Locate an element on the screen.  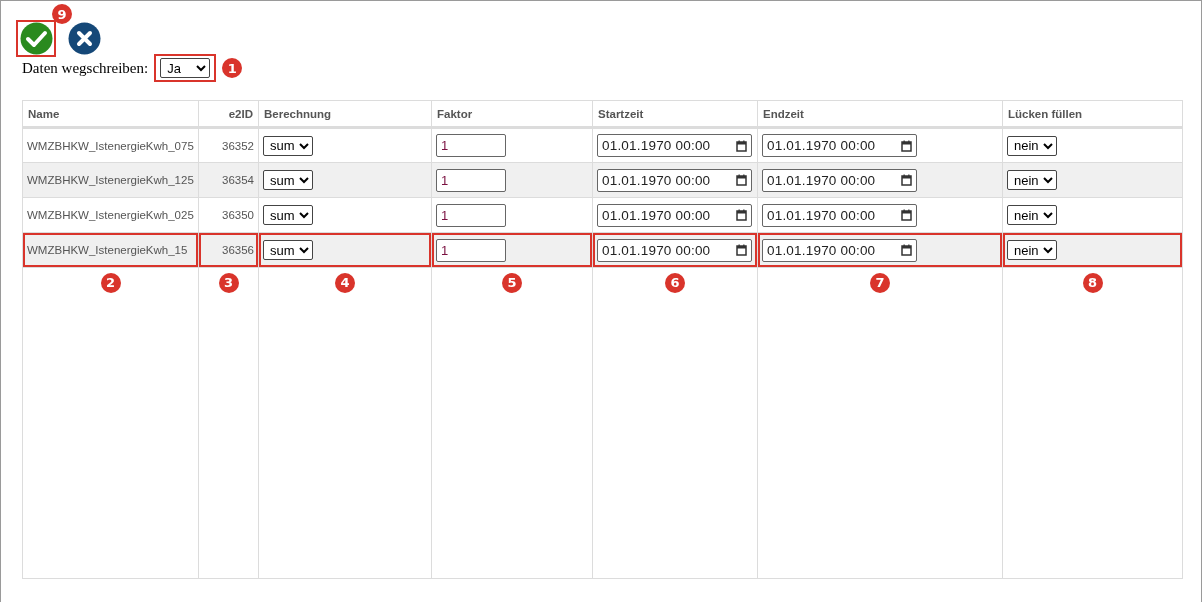
confirm-button is located at coordinates (36, 38).